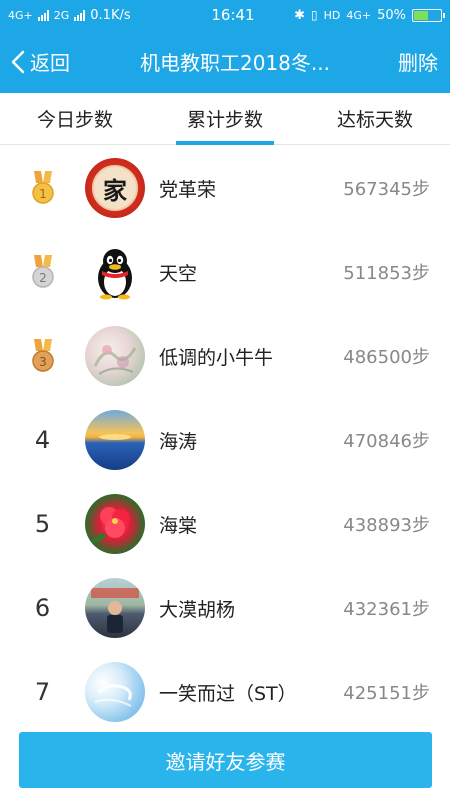  Describe the element at coordinates (225, 760) in the screenshot. I see `invite-friends-button: 邀请好友参赛` at that location.